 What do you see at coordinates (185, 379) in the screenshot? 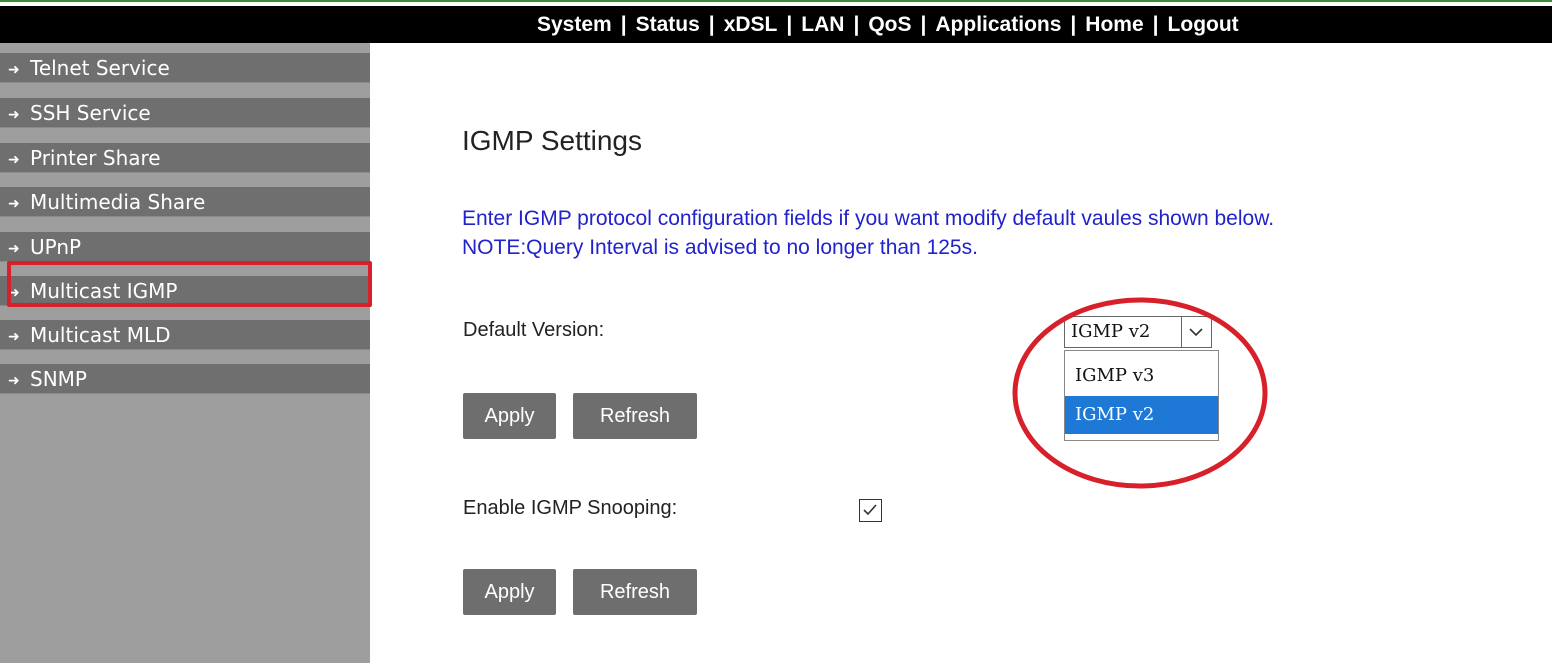
I see `sidebar-item-snmp: ➜ SNMP` at bounding box center [185, 379].